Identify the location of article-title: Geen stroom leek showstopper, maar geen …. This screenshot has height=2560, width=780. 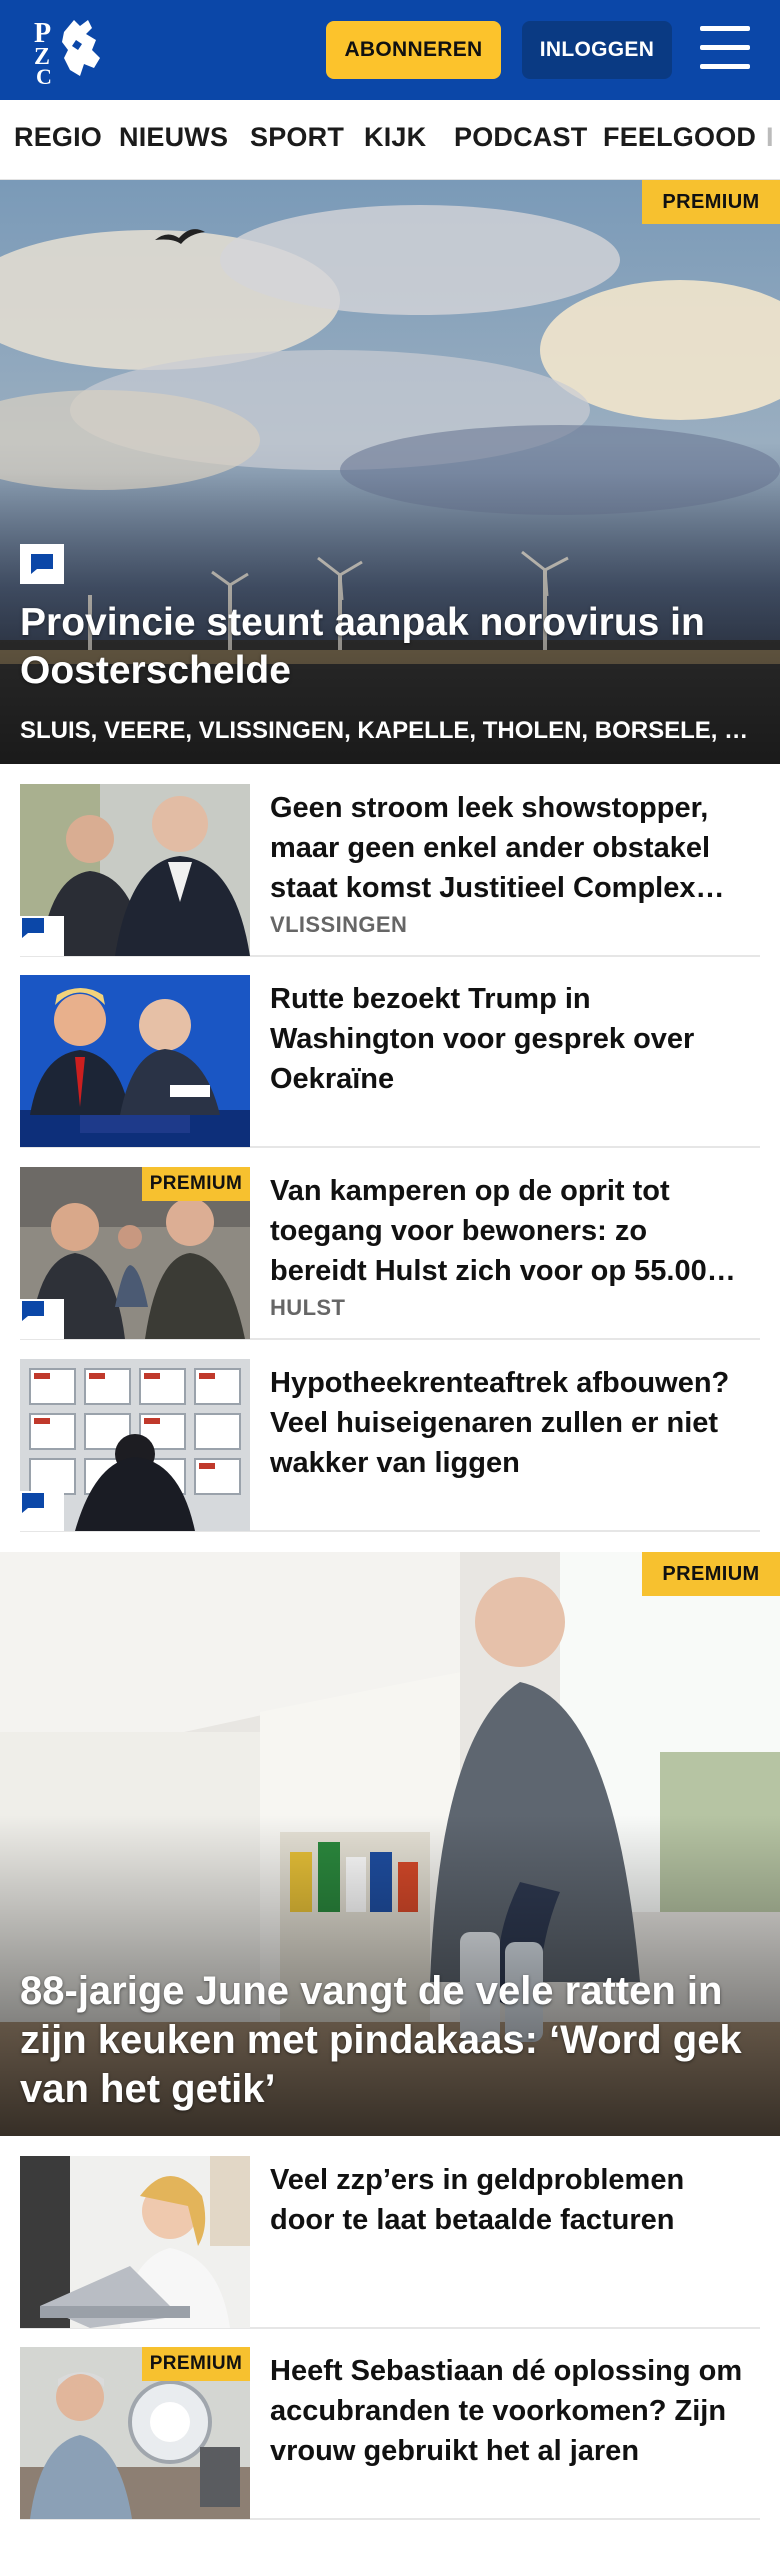
(510, 848).